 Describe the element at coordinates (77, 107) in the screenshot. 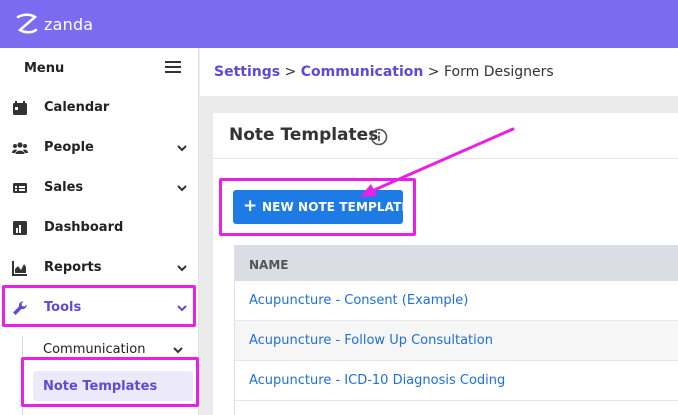

I see `sidebar-item-label: Calendar` at that location.